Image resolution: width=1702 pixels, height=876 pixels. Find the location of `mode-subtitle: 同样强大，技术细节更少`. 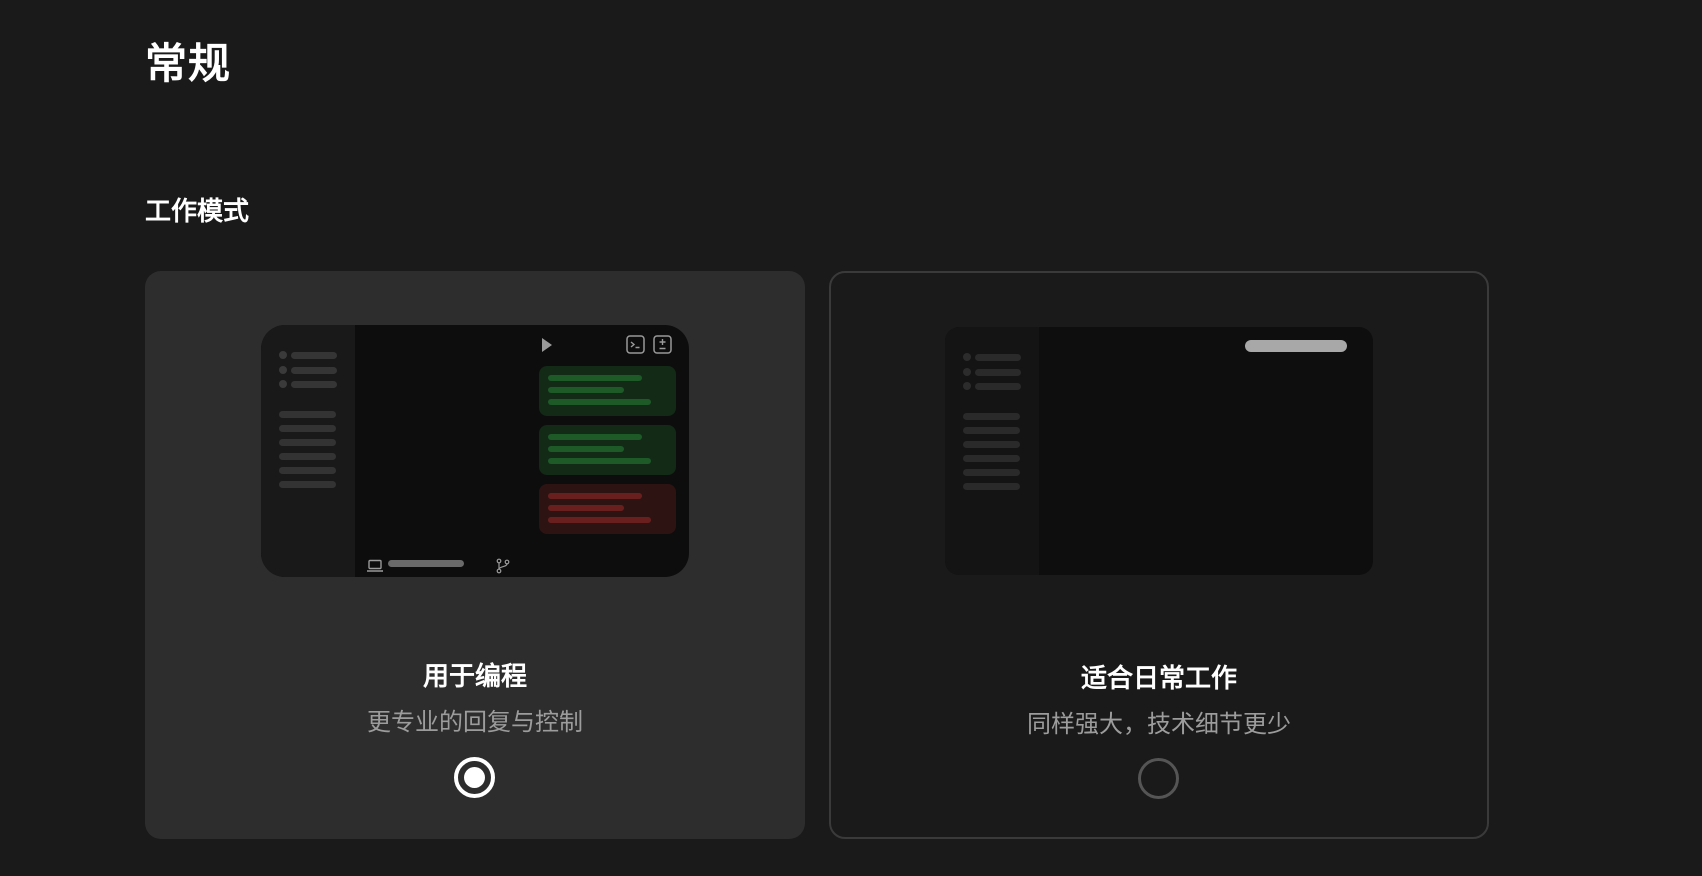

mode-subtitle: 同样强大，技术细节更少 is located at coordinates (1159, 724).